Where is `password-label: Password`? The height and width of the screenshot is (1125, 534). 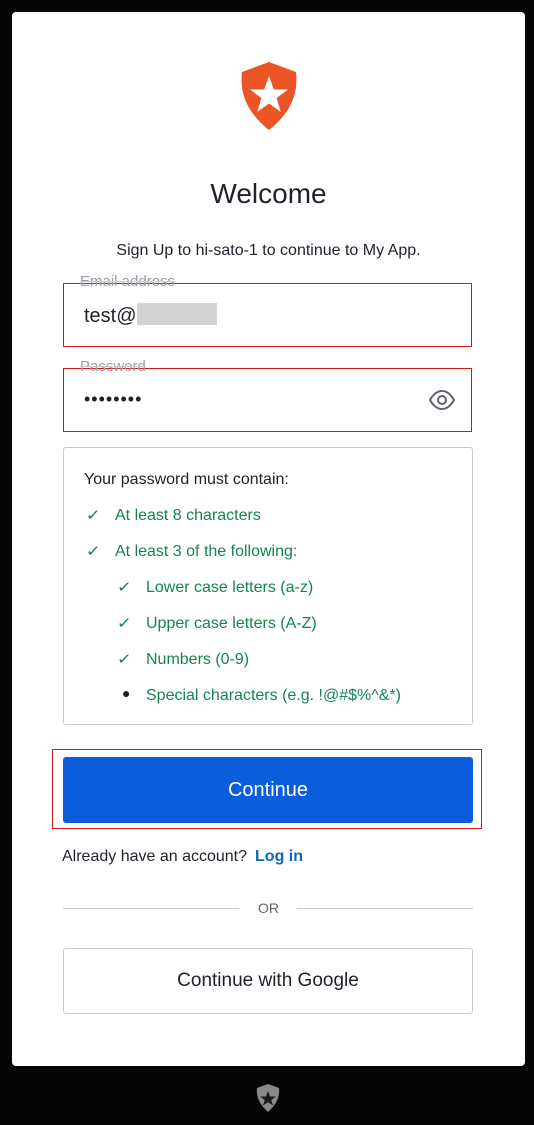 password-label: Password is located at coordinates (113, 366).